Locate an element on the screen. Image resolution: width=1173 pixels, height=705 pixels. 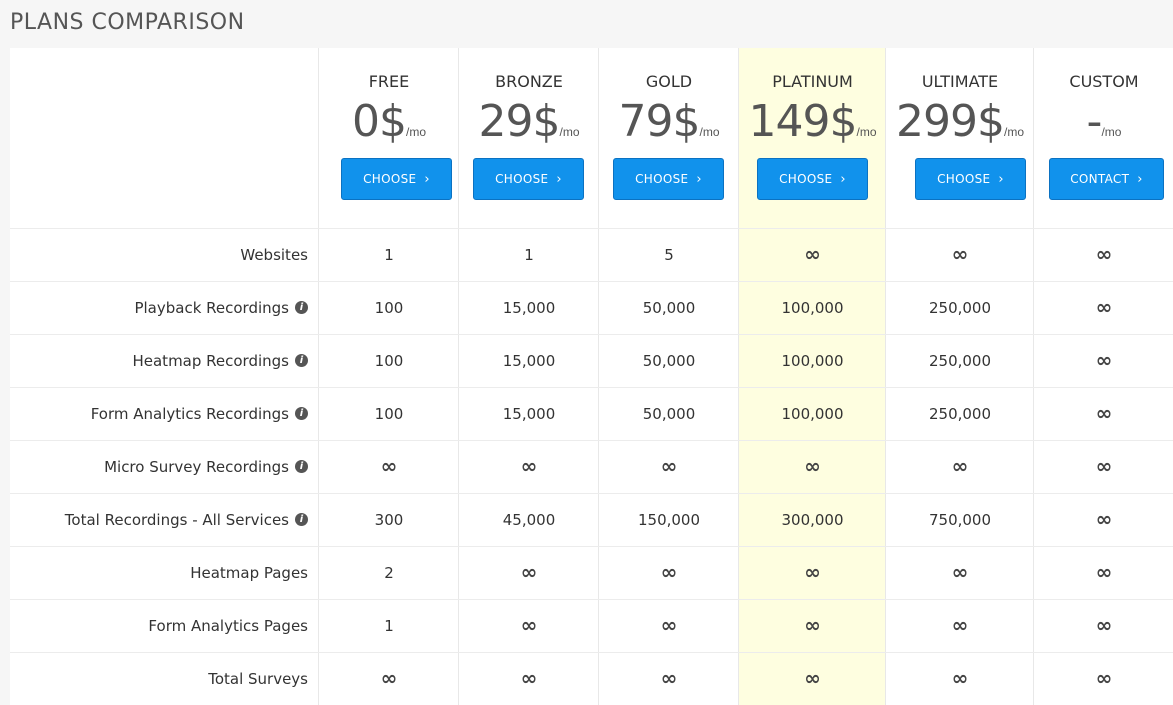
contact-button-custom: CONTACT › is located at coordinates (1106, 179).